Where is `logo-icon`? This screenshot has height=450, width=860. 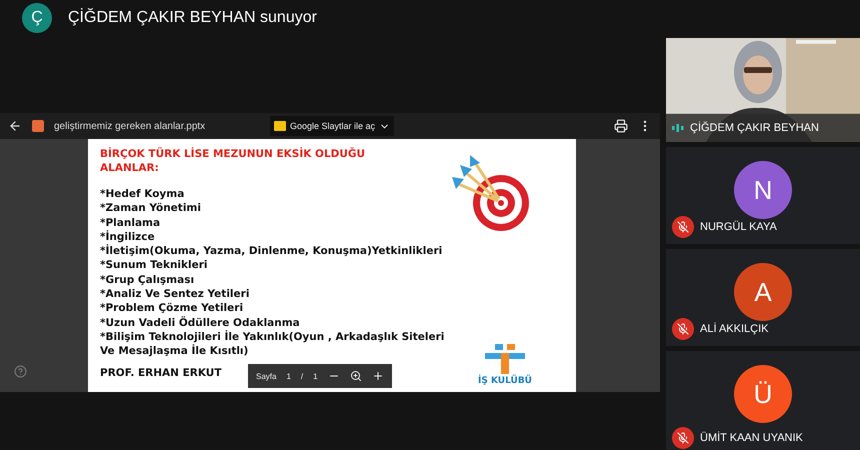 logo-icon is located at coordinates (505, 359).